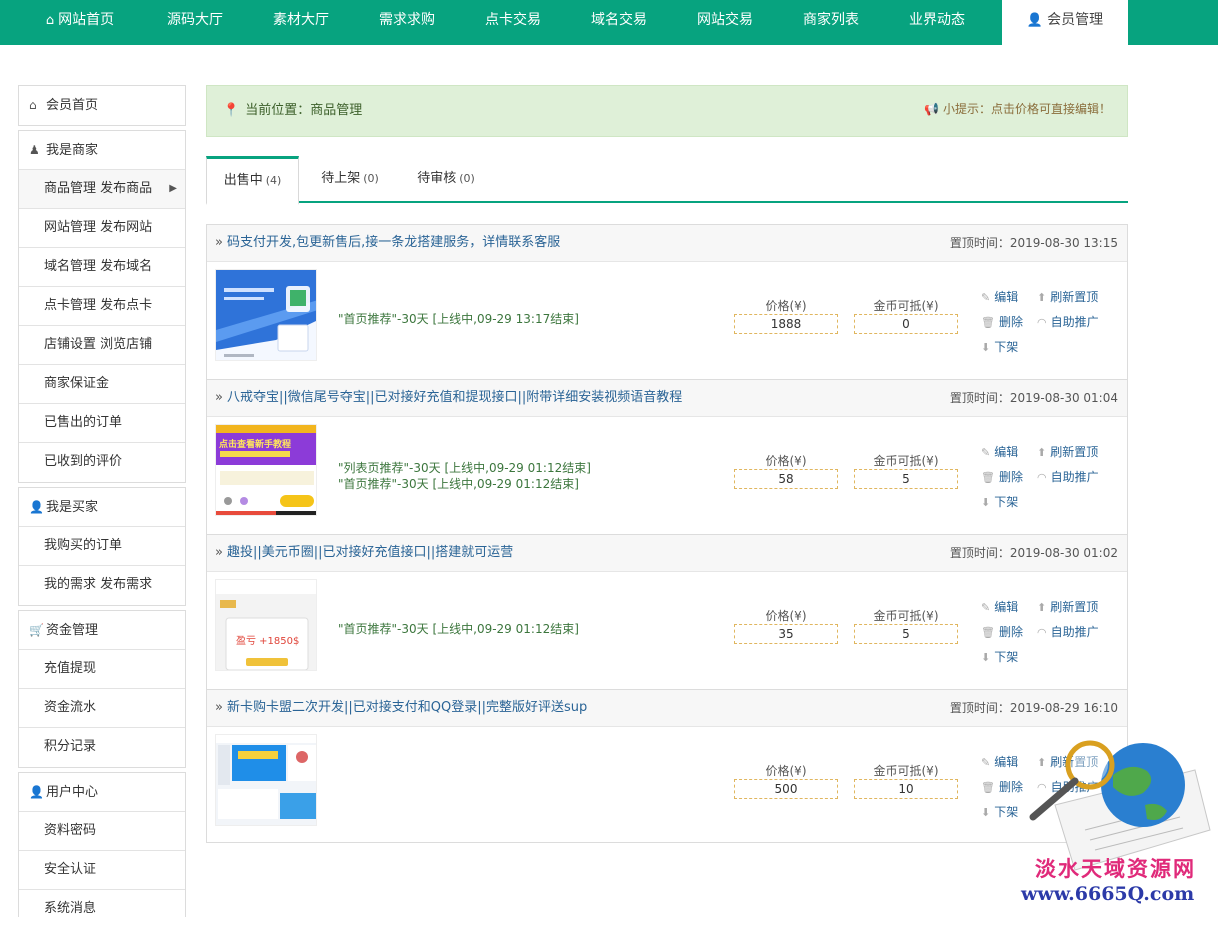  Describe the element at coordinates (786, 634) in the screenshot. I see `price-field: 35` at that location.